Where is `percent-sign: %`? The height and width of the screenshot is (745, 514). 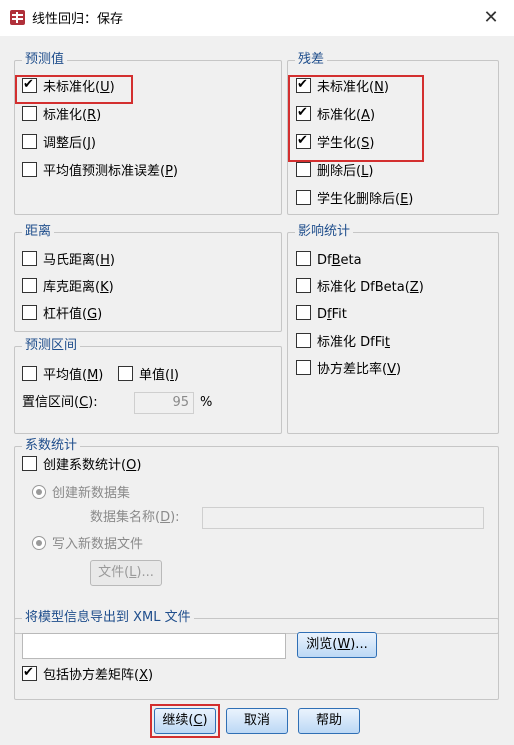
percent-sign: % is located at coordinates (206, 402).